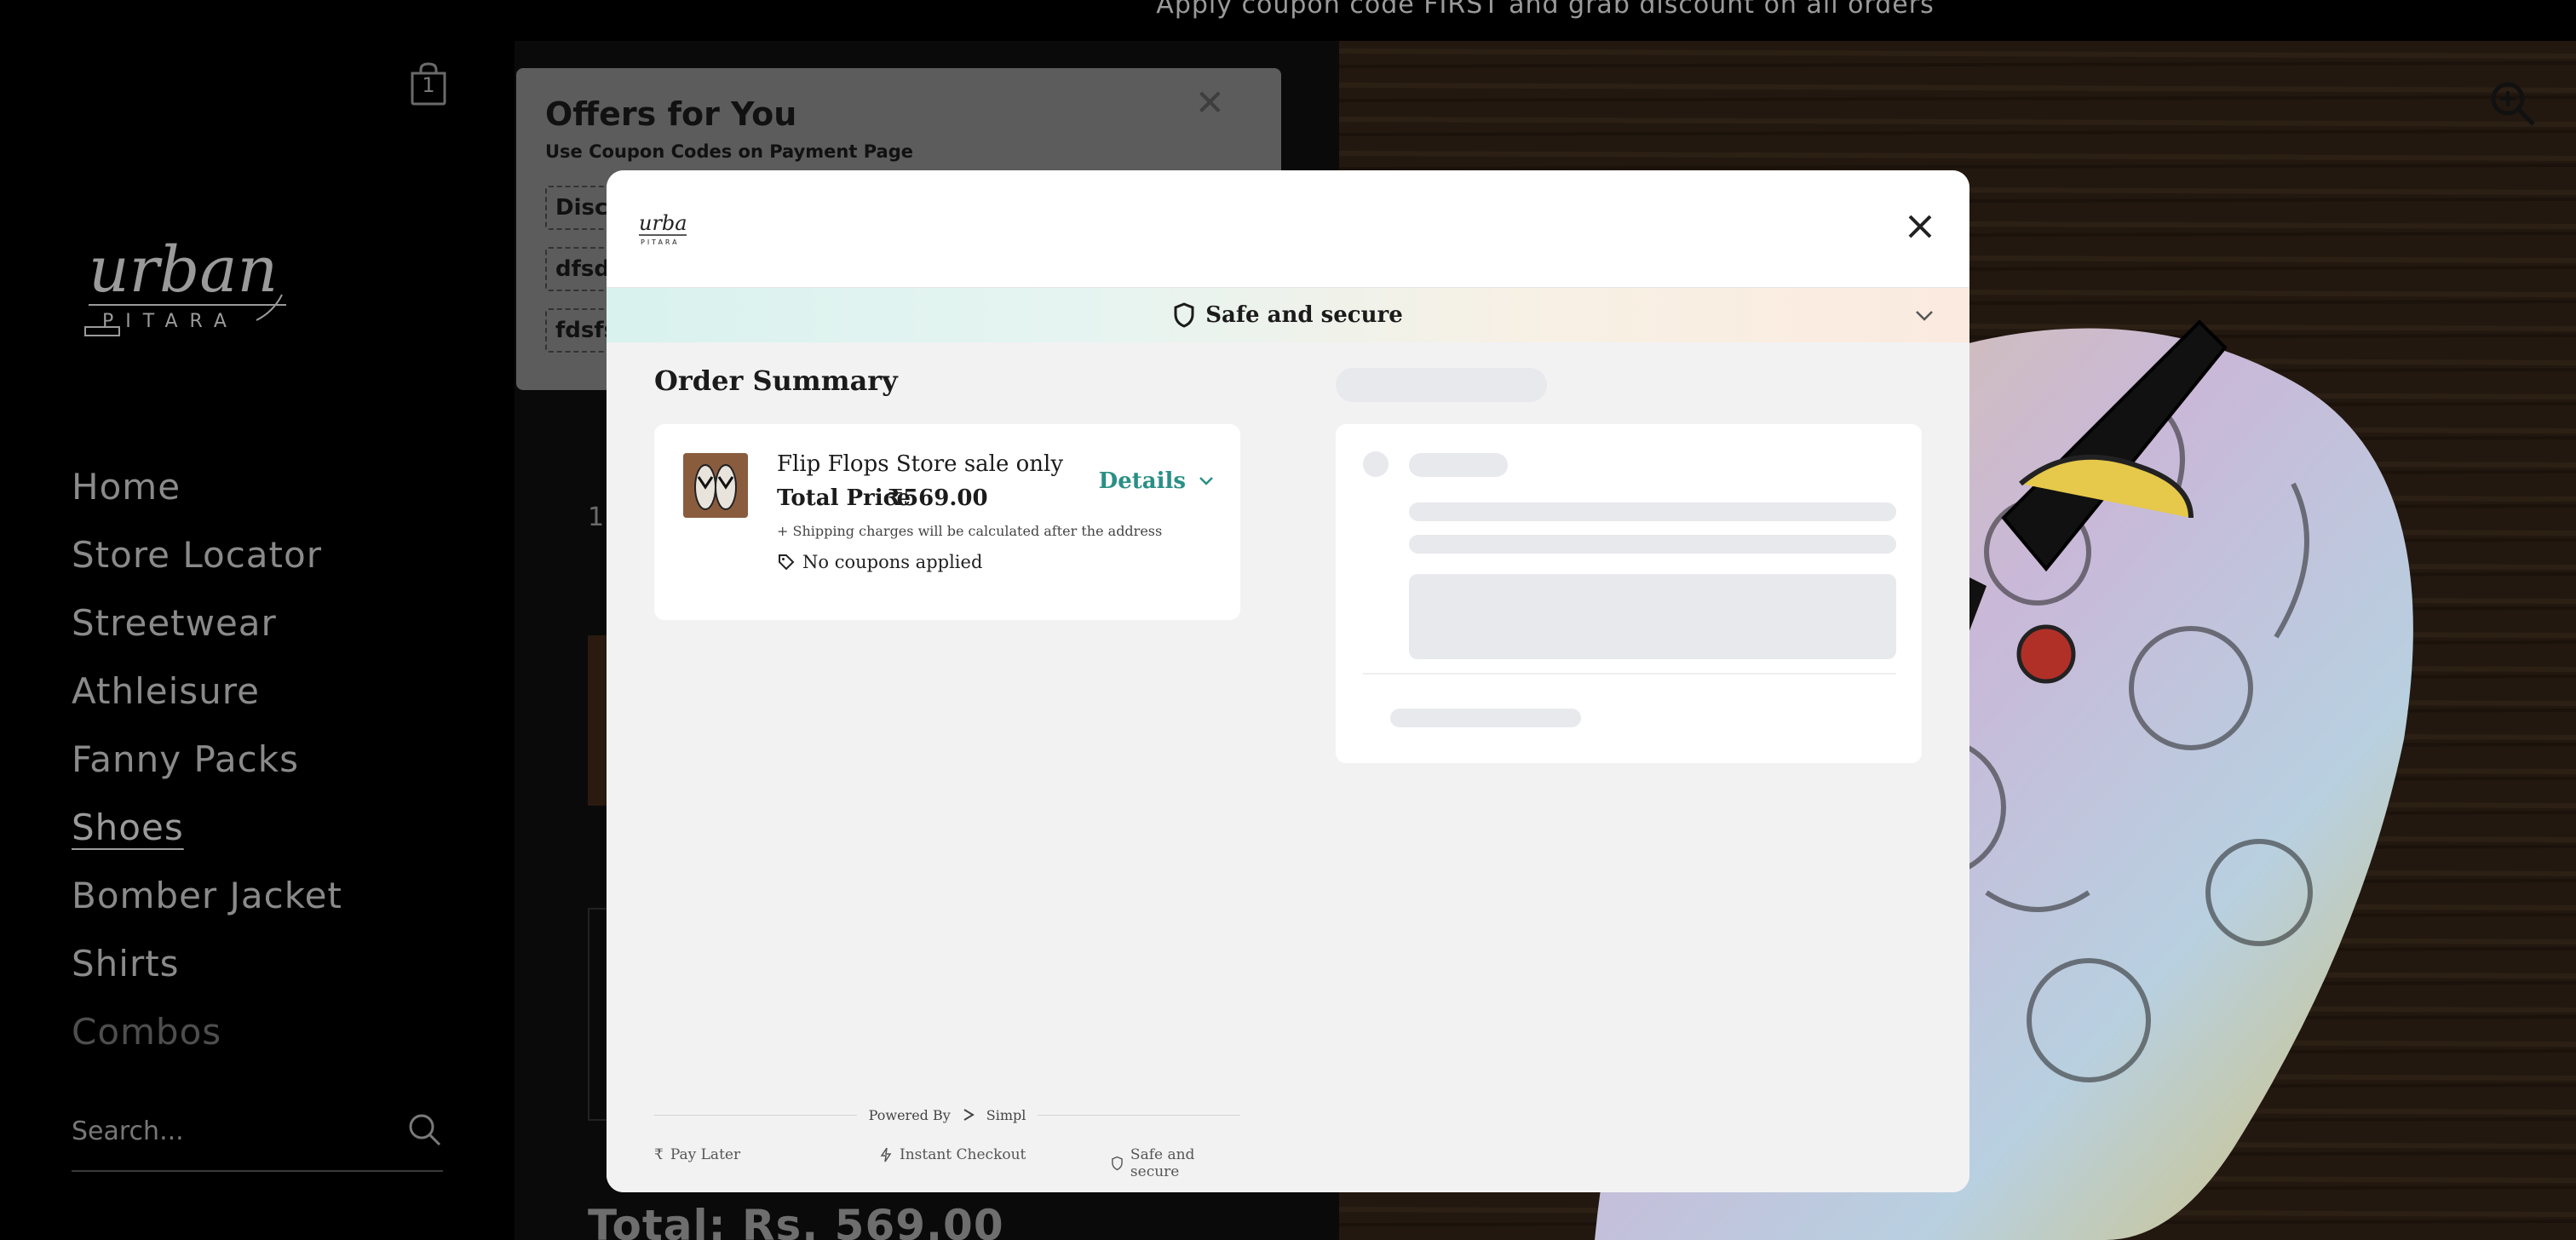  What do you see at coordinates (579, 208) in the screenshot?
I see `coupon-code: Disco` at bounding box center [579, 208].